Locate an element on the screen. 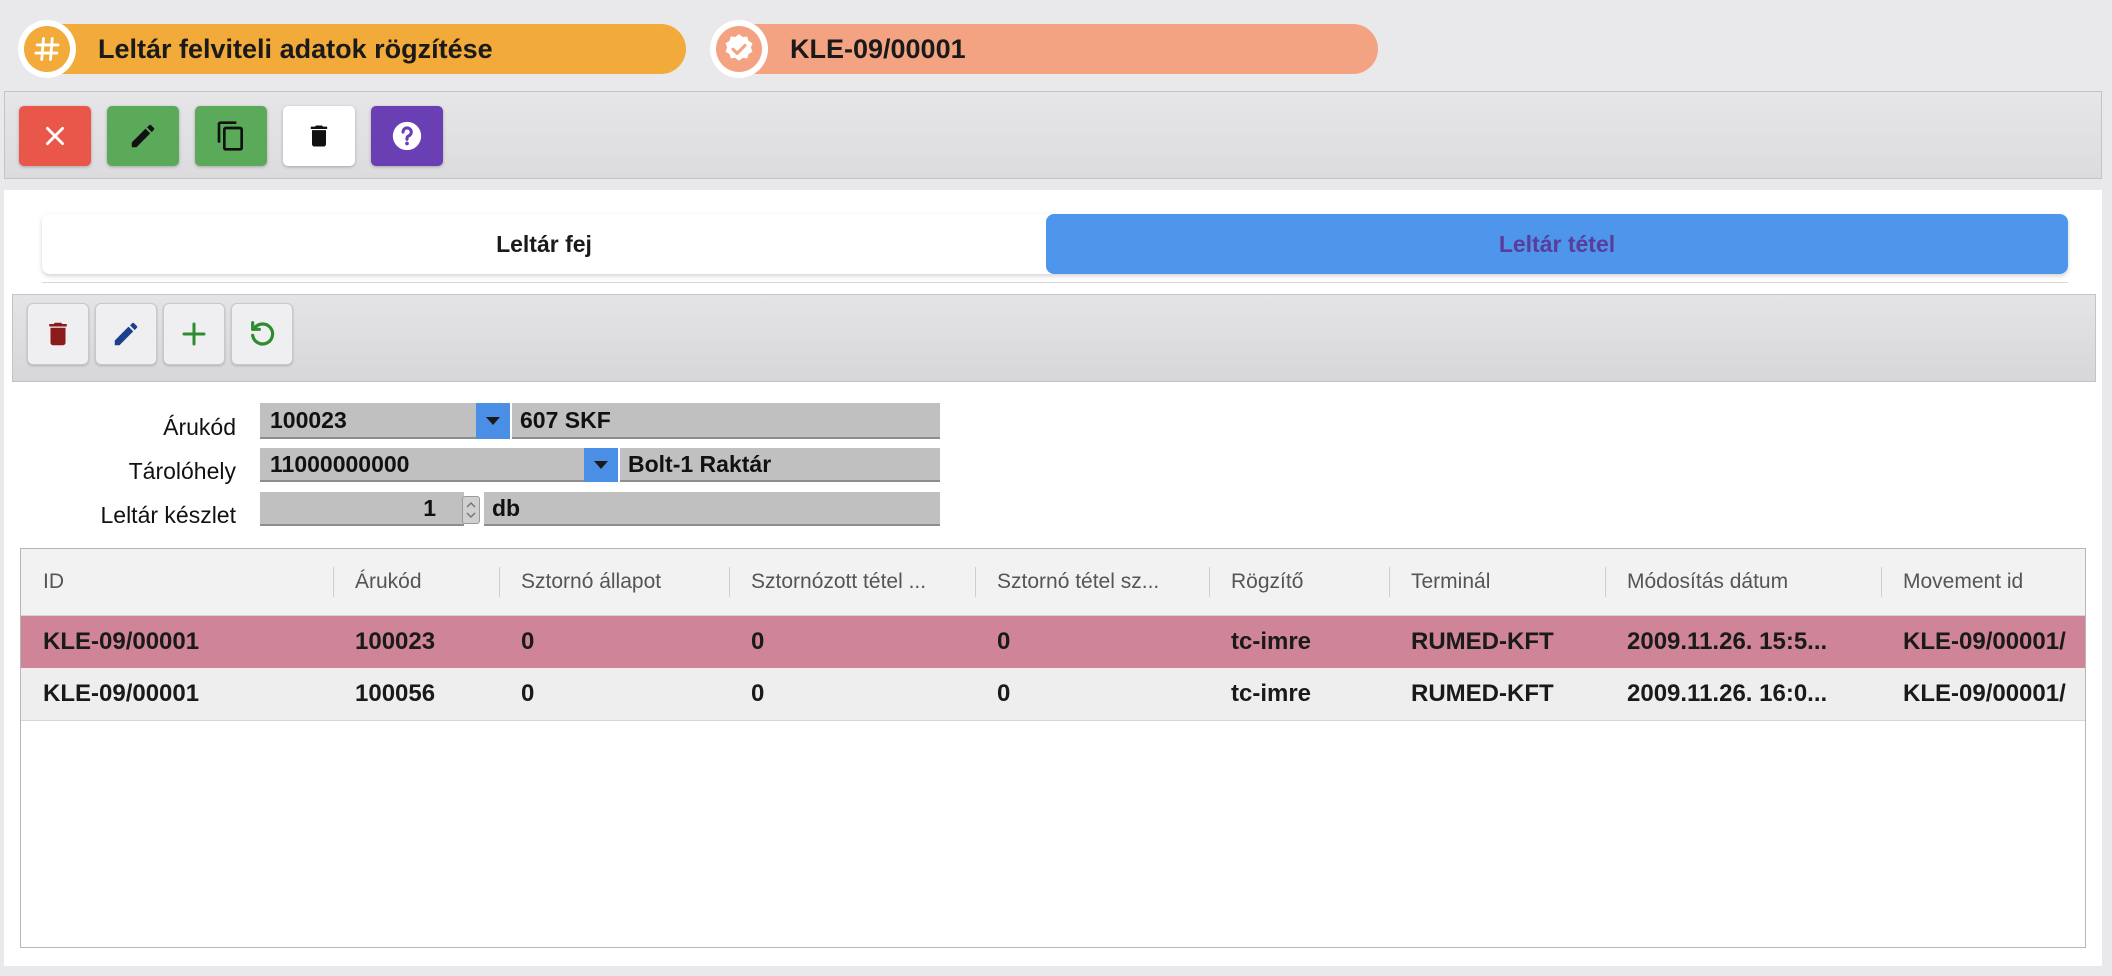 The height and width of the screenshot is (976, 2112). arukod-label: Árukód is located at coordinates (199, 427).